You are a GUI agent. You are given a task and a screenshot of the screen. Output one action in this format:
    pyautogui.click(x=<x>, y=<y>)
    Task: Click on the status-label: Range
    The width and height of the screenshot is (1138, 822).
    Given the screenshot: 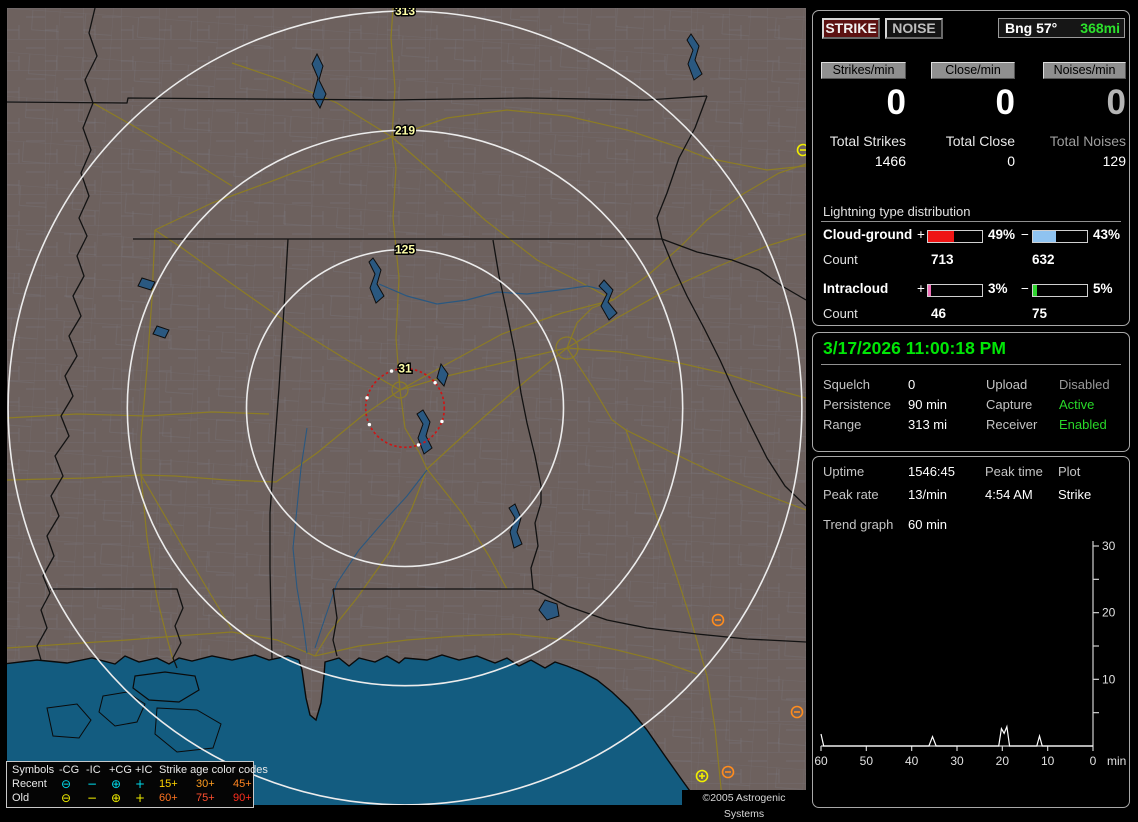 What is the action you would take?
    pyautogui.click(x=842, y=424)
    